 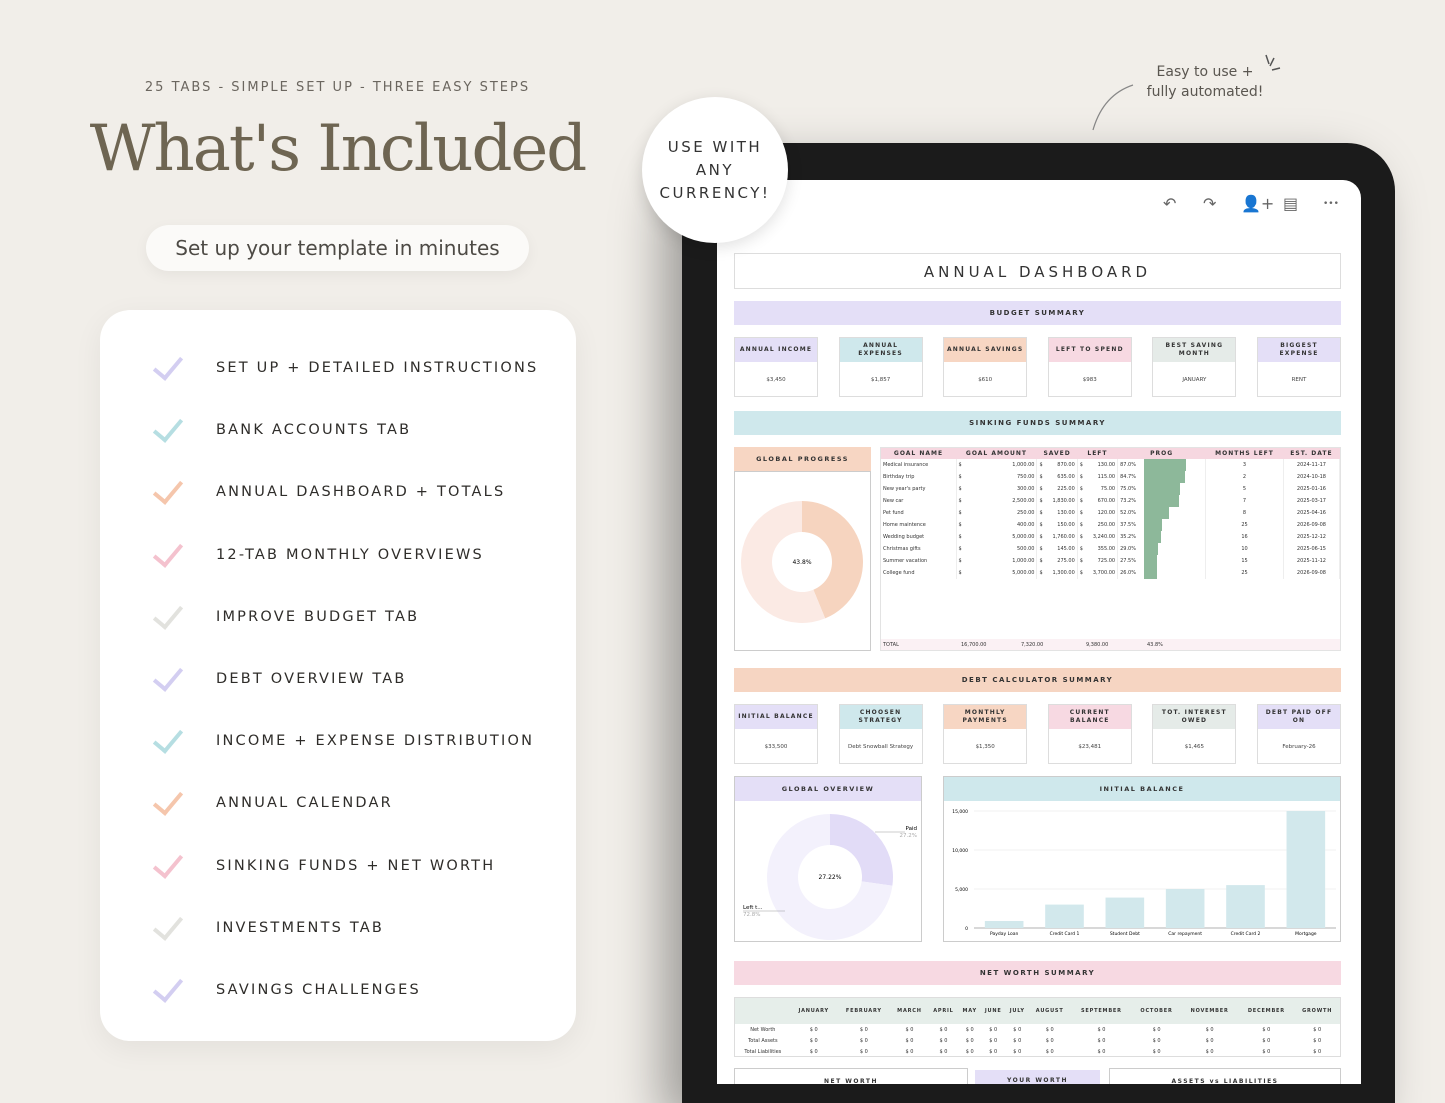 I want to click on feature-item: SAVINGS CHALLENGES, so click(x=285, y=990).